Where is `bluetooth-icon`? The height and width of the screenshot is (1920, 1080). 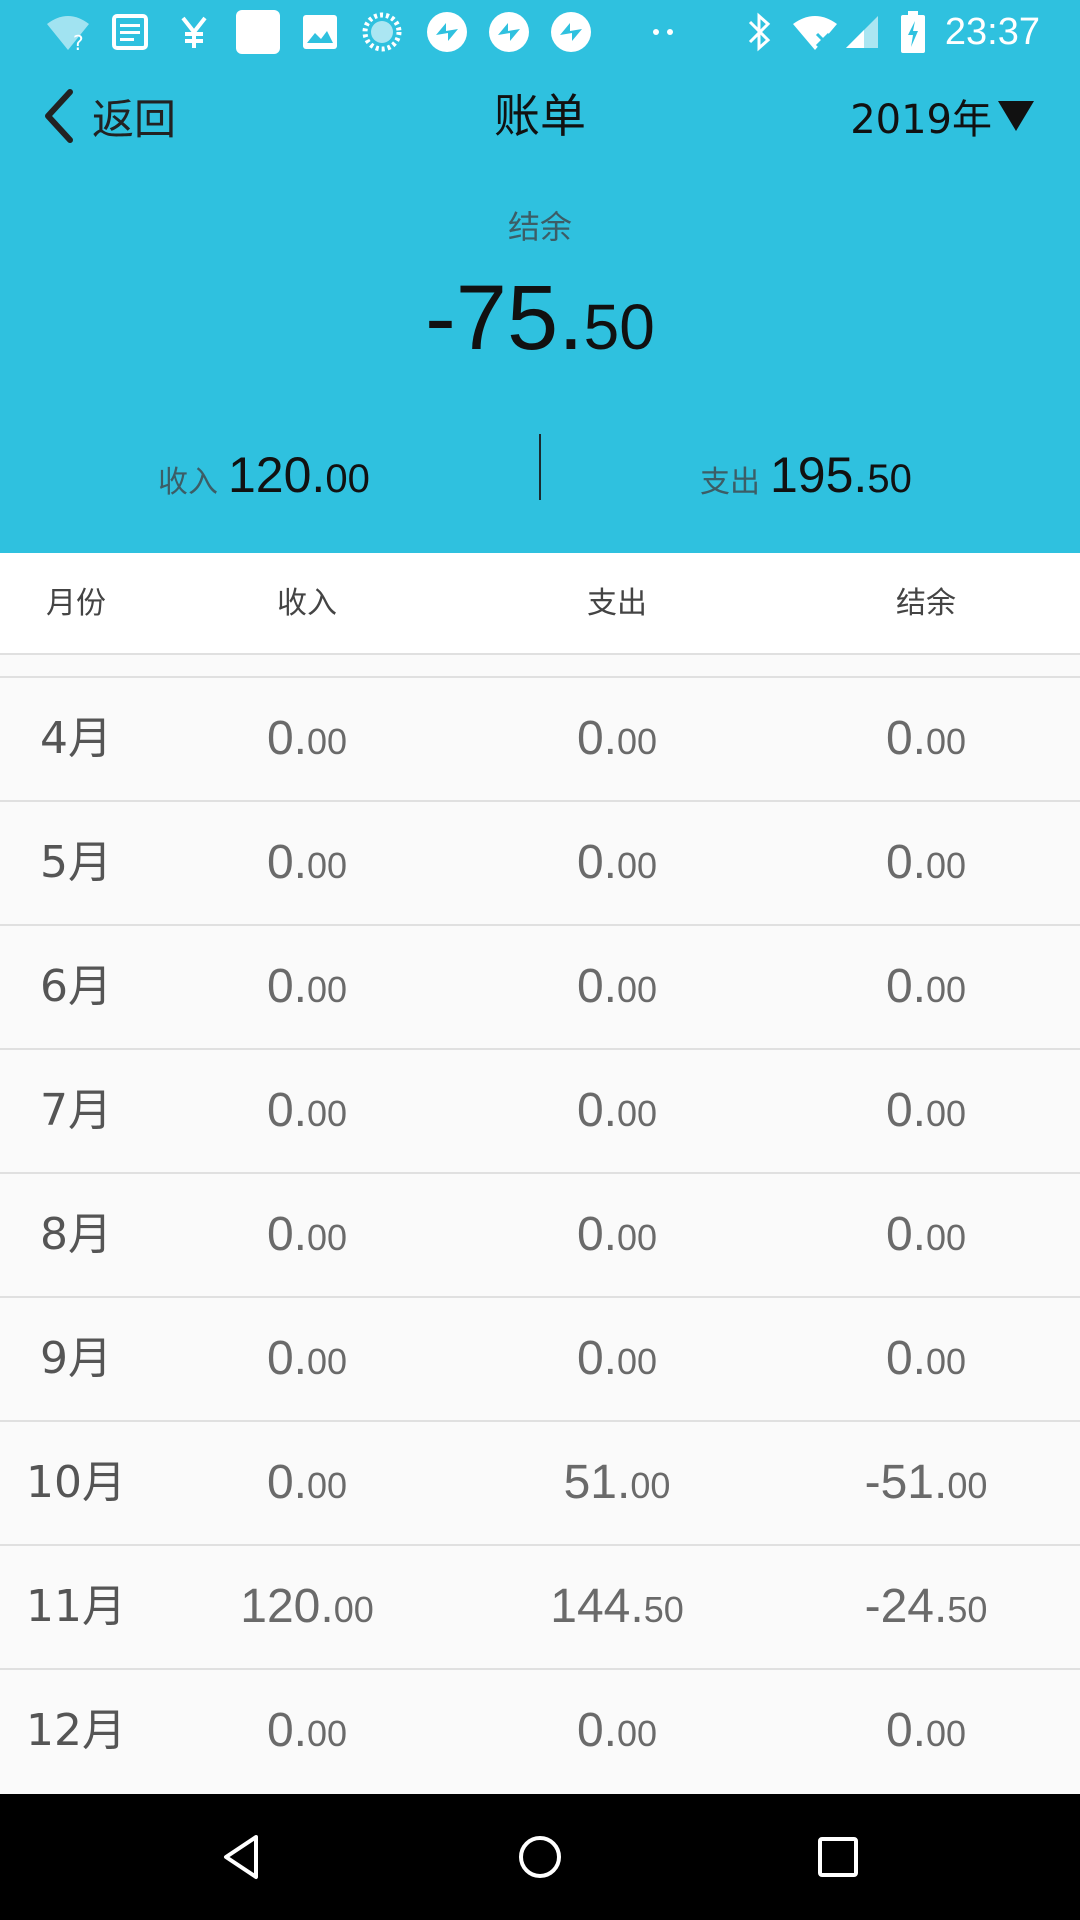
bluetooth-icon is located at coordinates (759, 32).